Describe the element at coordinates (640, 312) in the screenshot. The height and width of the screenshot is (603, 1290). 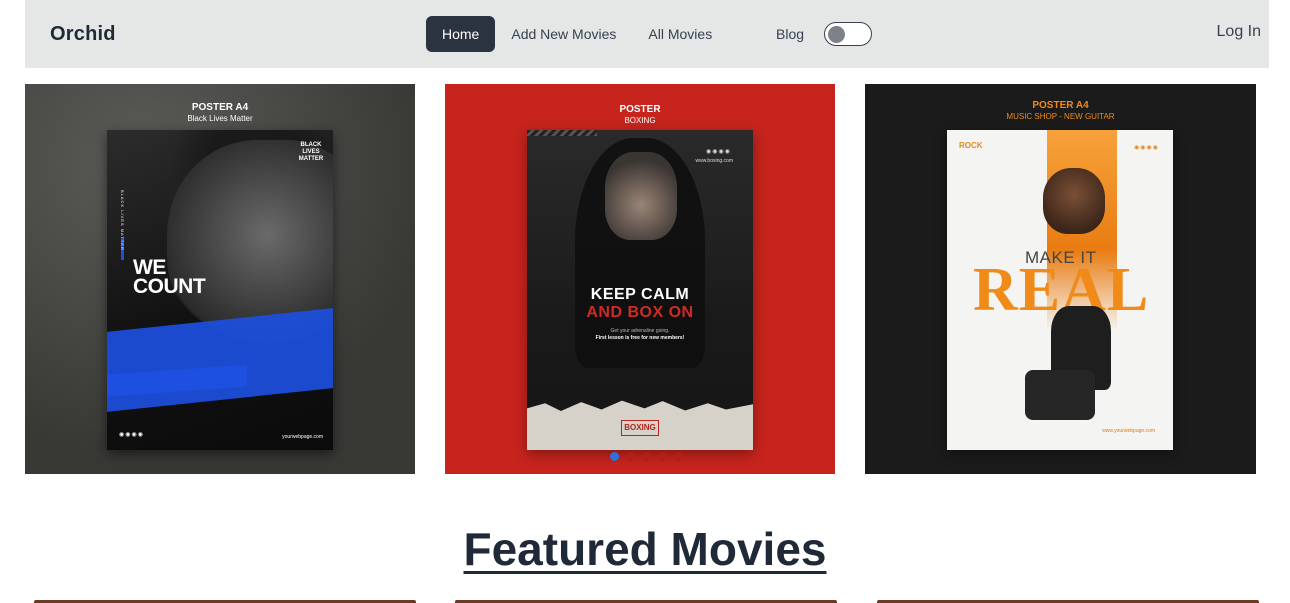
I see `headline-line-2: AND BOX ON` at that location.